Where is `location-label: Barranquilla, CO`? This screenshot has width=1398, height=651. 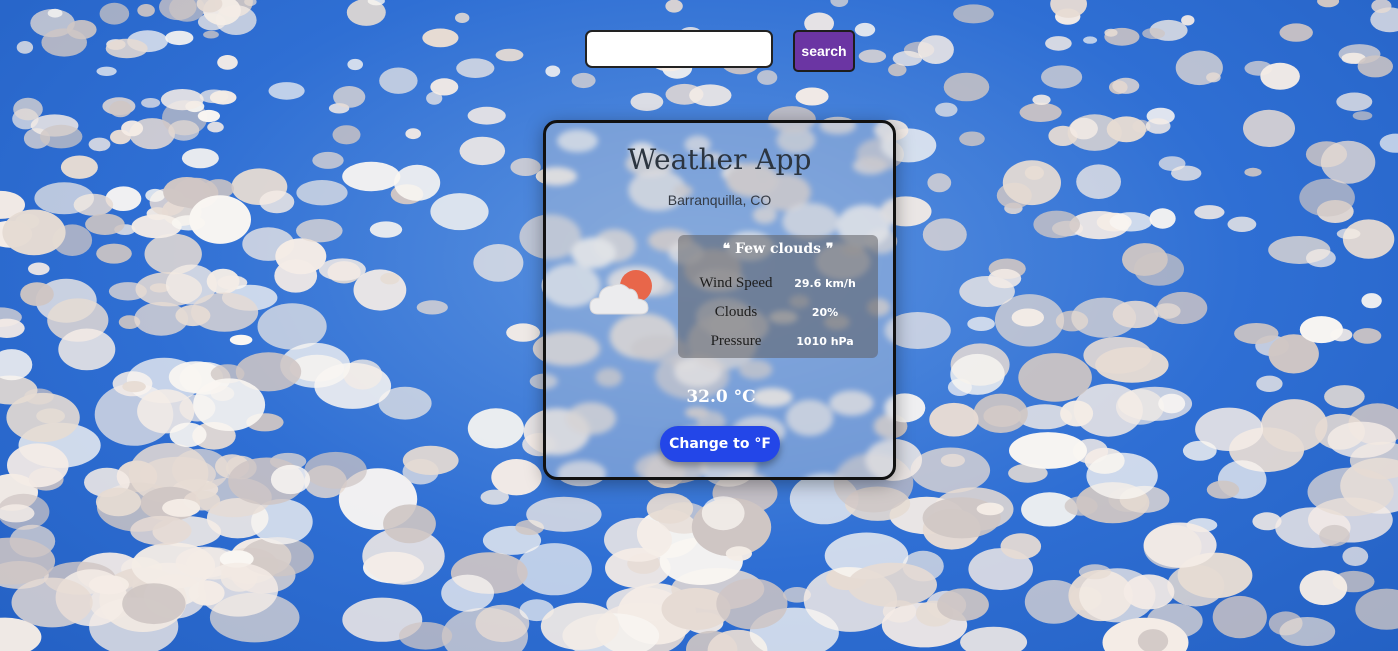
location-label: Barranquilla, CO is located at coordinates (719, 200).